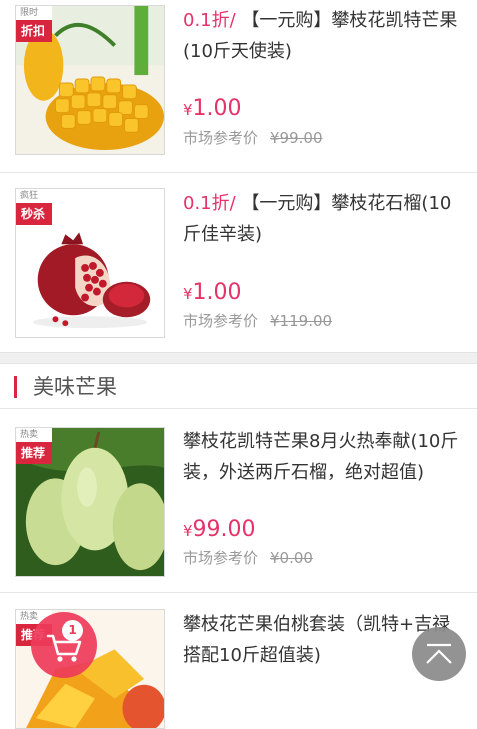  Describe the element at coordinates (238, 386) in the screenshot. I see `section-header: 美味芒果` at that location.